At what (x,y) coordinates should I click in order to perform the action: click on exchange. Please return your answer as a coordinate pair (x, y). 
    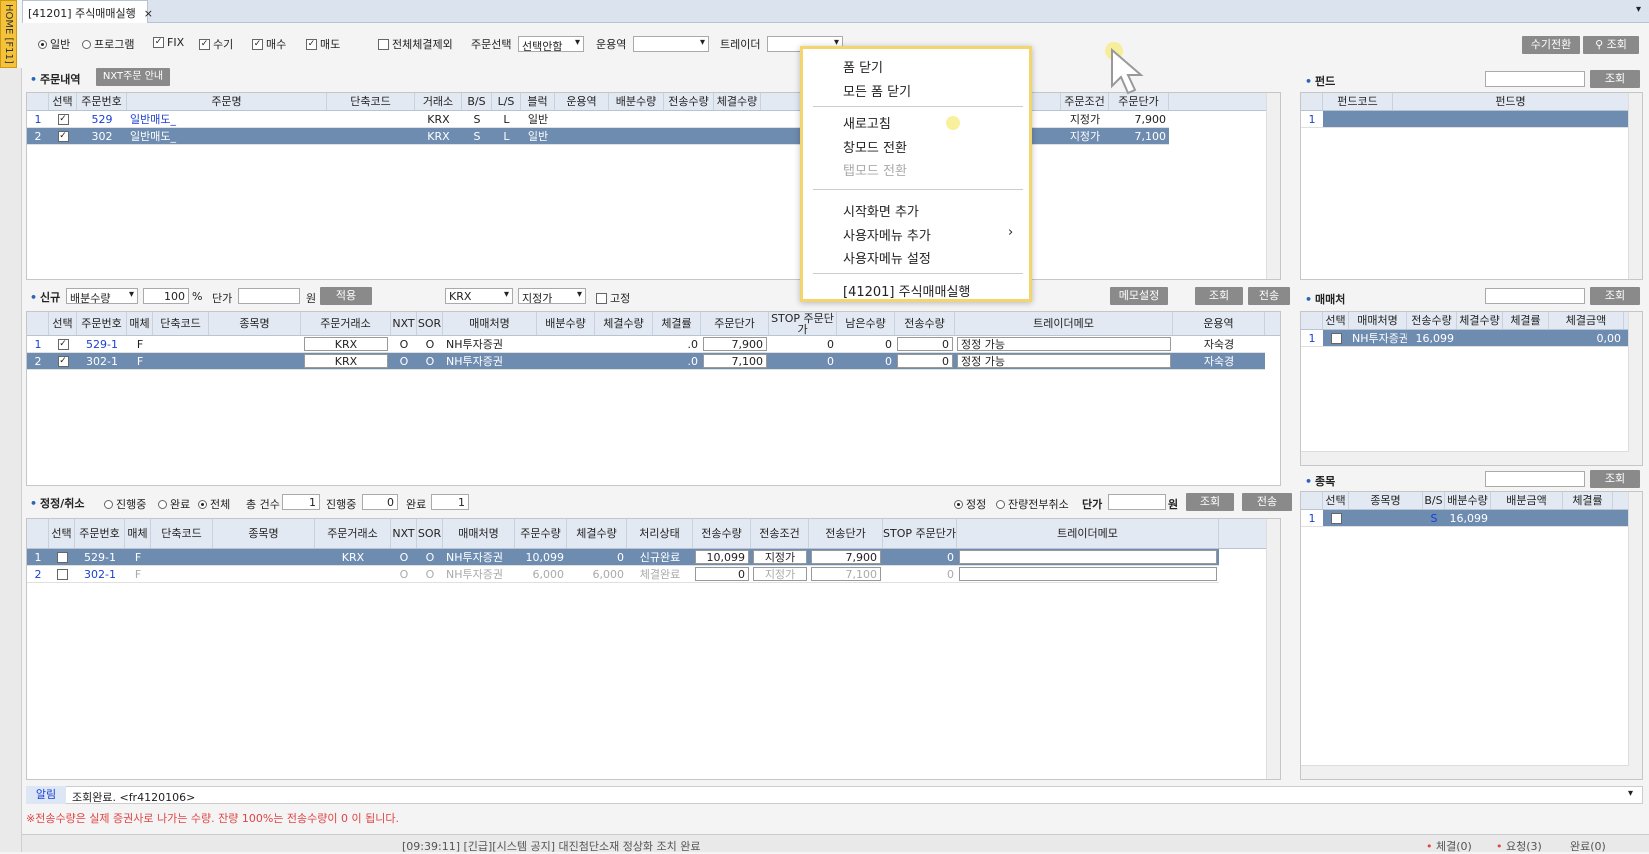
    Looking at the image, I should click on (353, 574).